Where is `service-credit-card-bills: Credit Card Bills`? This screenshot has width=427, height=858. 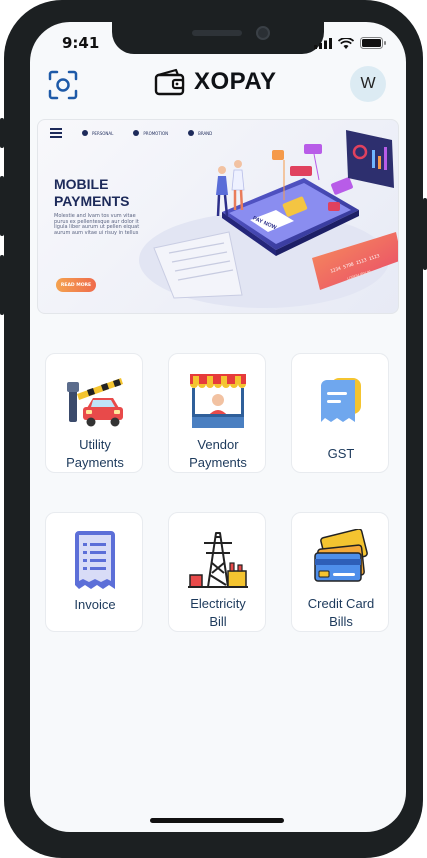
service-credit-card-bills: Credit Card Bills is located at coordinates (340, 572).